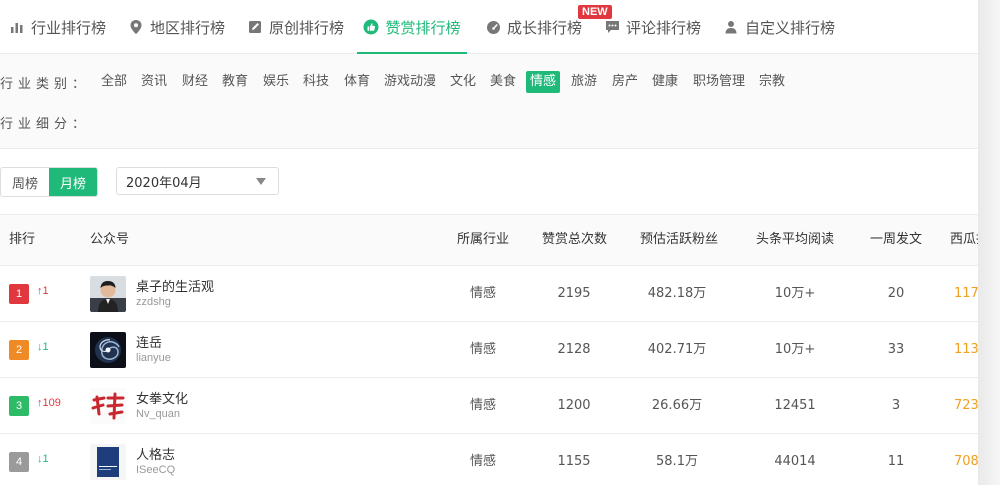  I want to click on cell-weekly: 20, so click(896, 293).